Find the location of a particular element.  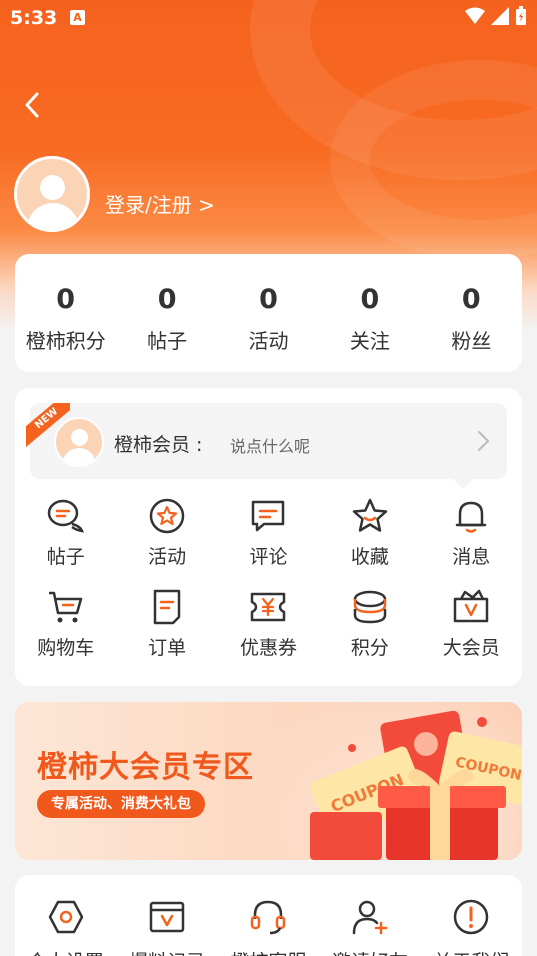

grid-label: 邀请好友 is located at coordinates (369, 951).